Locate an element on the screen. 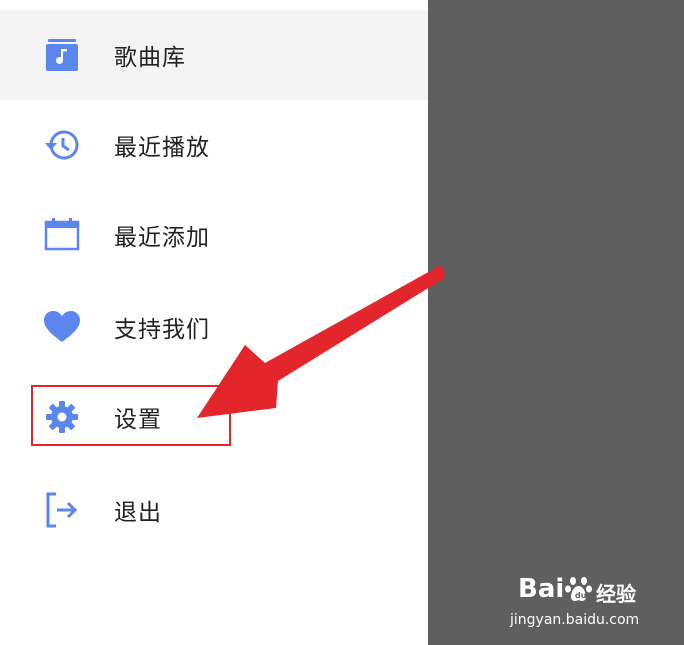  drawer-top-strip is located at coordinates (214, 5).